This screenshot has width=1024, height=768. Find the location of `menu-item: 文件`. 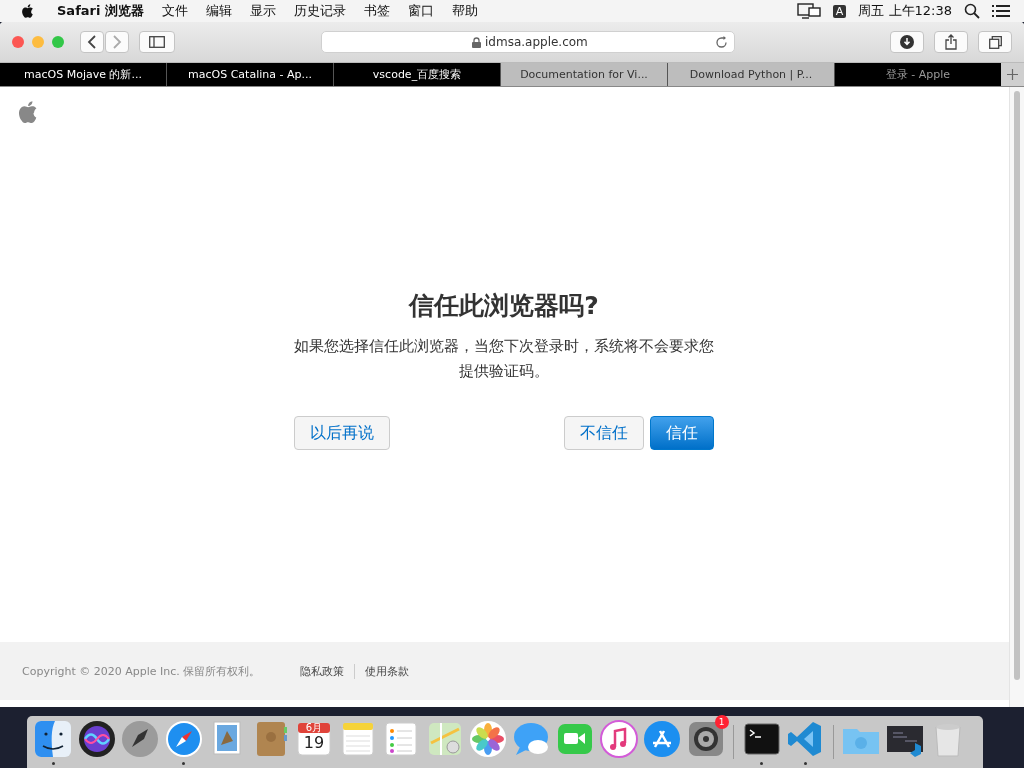

menu-item: 文件 is located at coordinates (174, 11).